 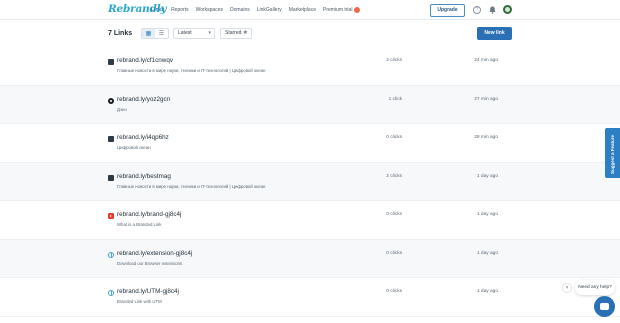 I want to click on link-description: What is a Branded Link, so click(x=139, y=224).